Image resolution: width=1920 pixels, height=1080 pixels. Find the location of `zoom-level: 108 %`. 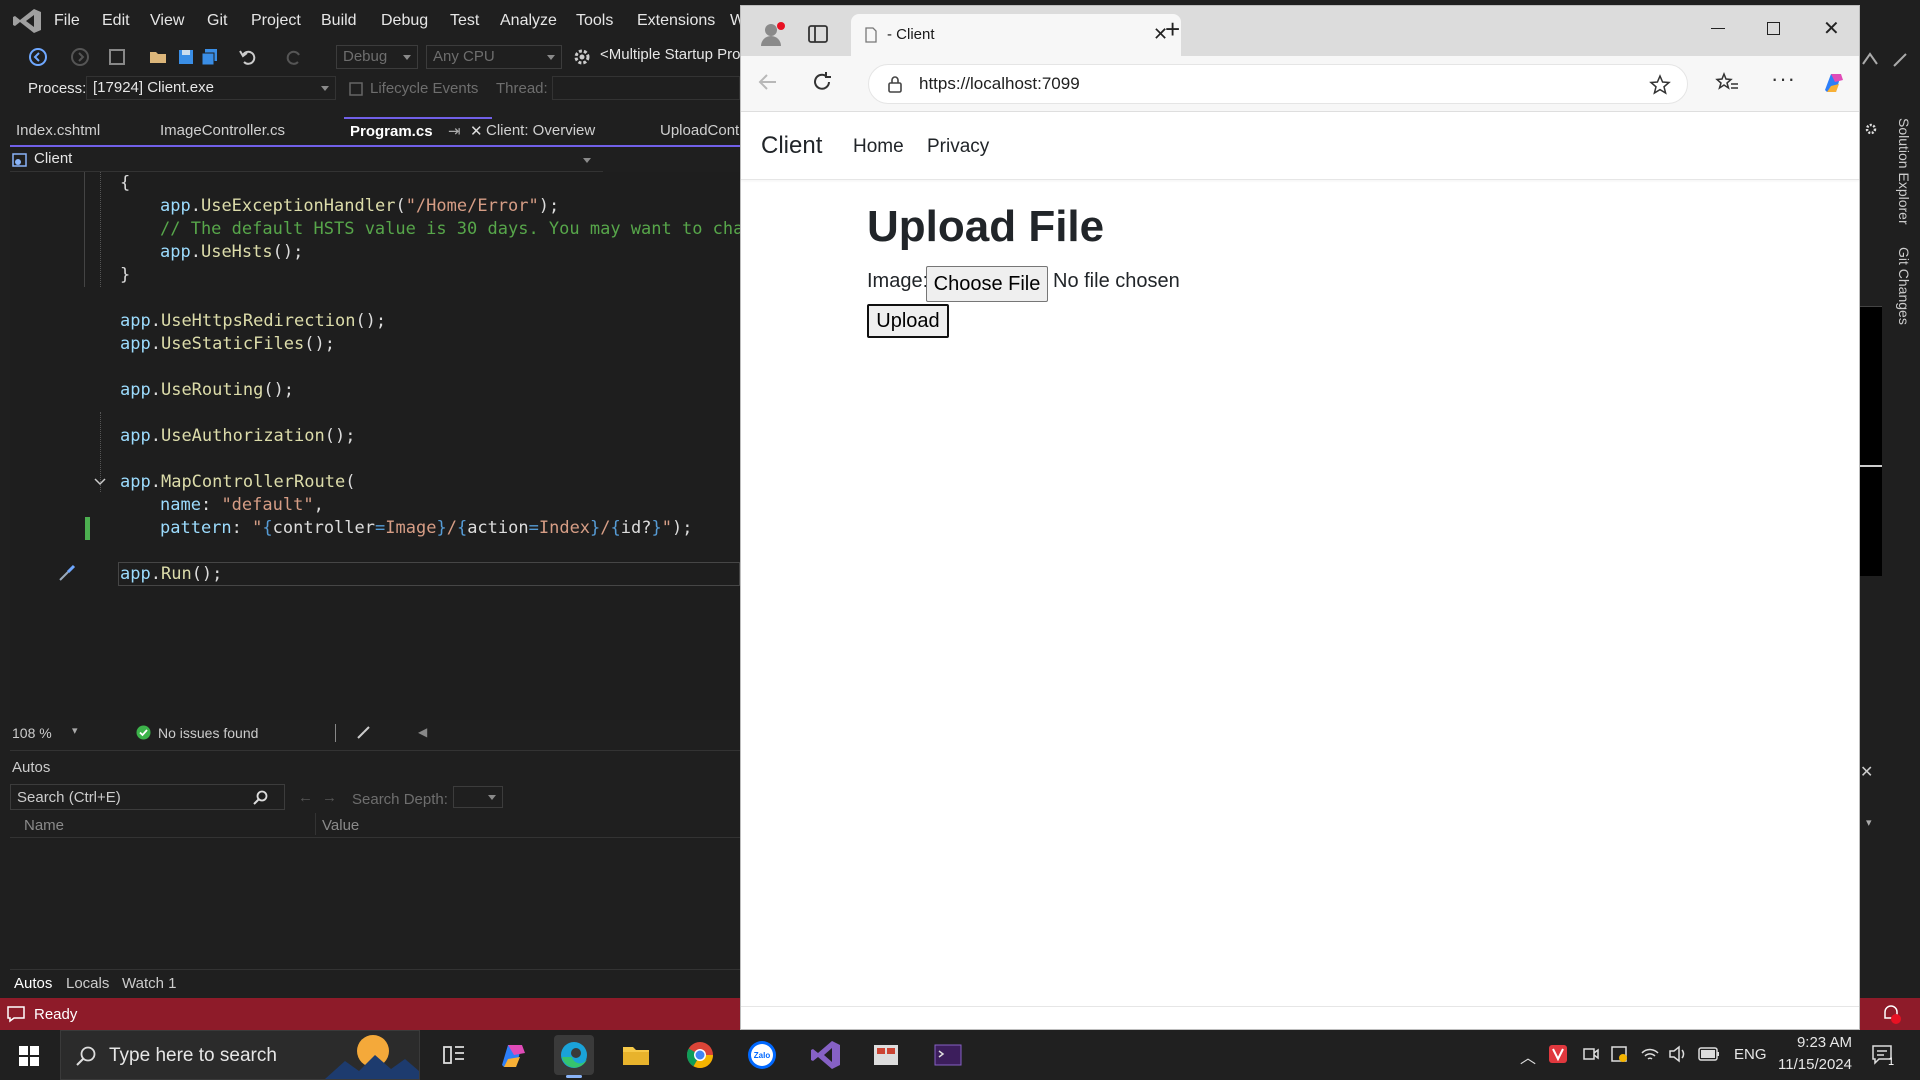

zoom-level: 108 % is located at coordinates (32, 733).